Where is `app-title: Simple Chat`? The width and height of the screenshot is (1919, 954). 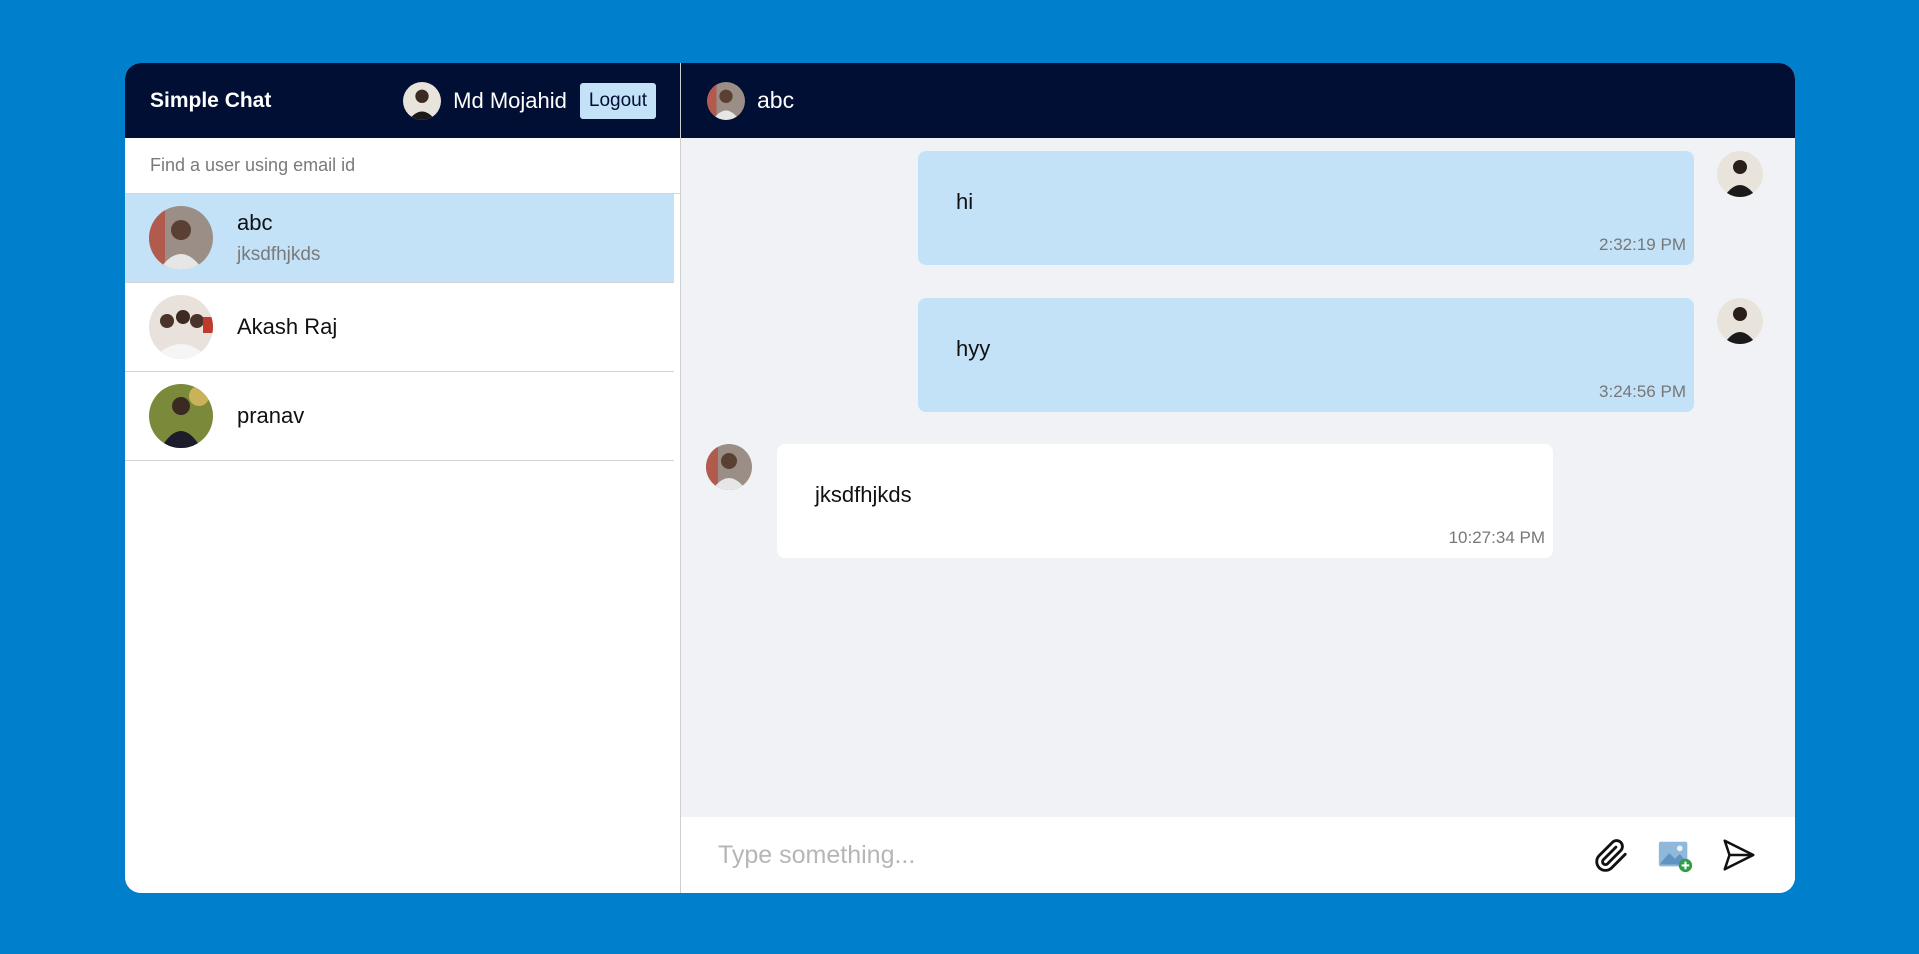 app-title: Simple Chat is located at coordinates (211, 100).